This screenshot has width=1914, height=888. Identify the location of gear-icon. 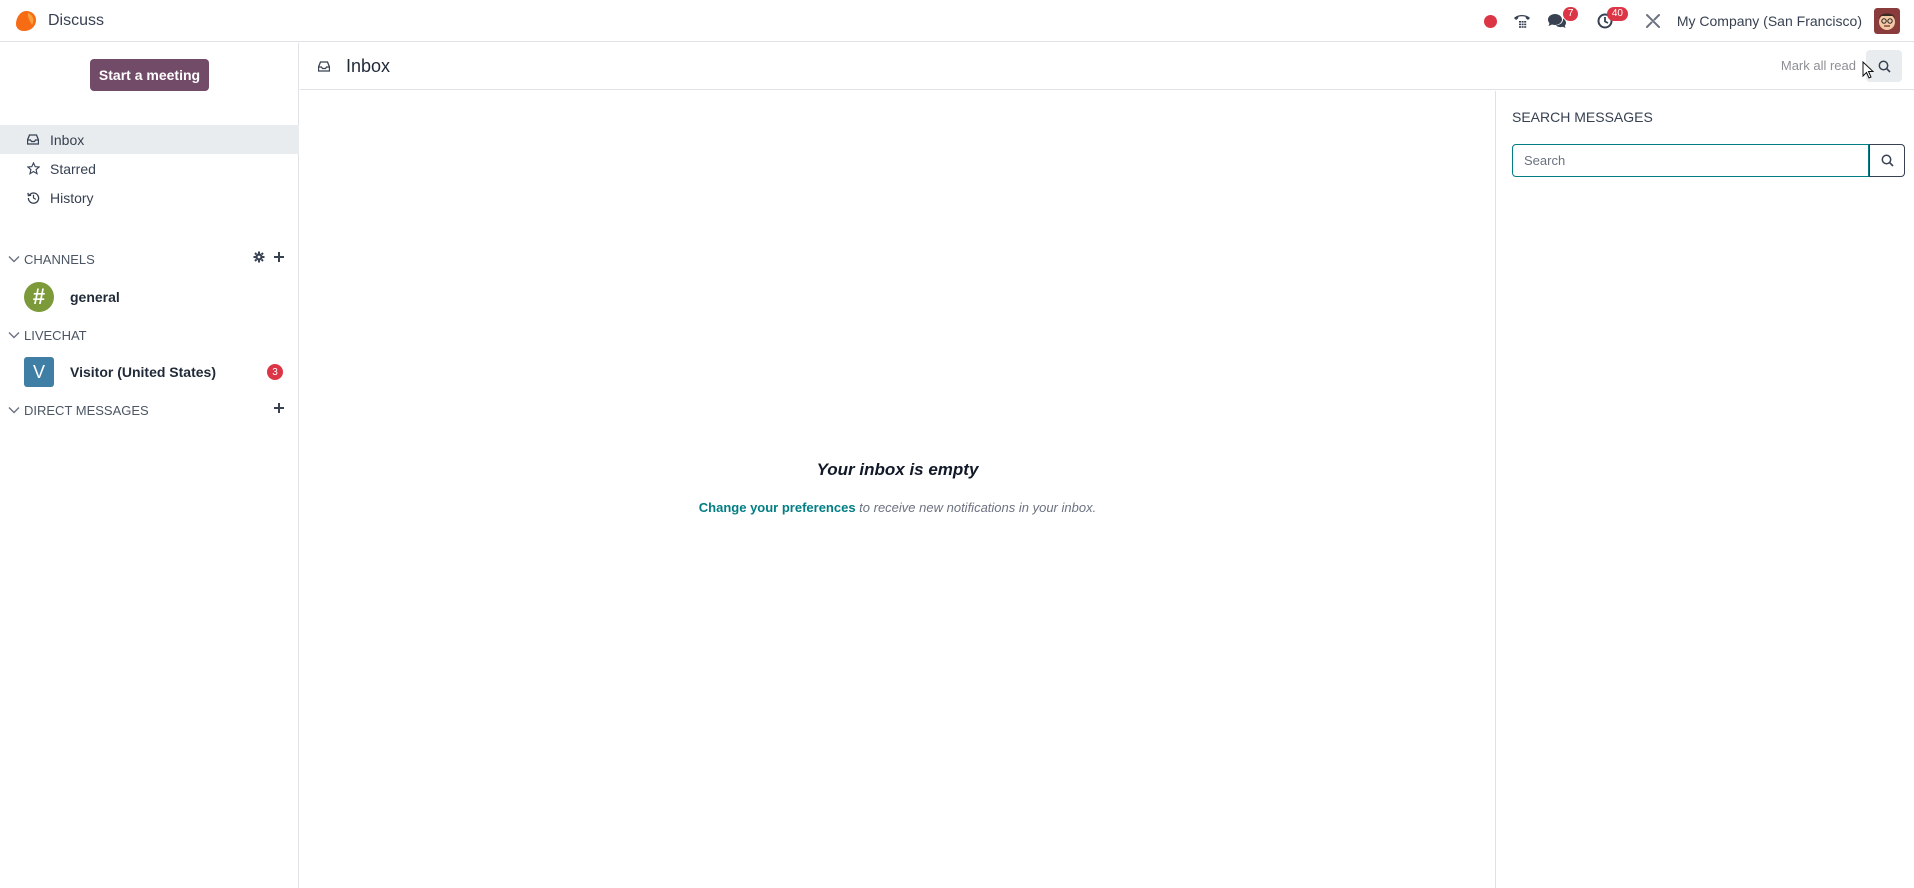
(259, 257).